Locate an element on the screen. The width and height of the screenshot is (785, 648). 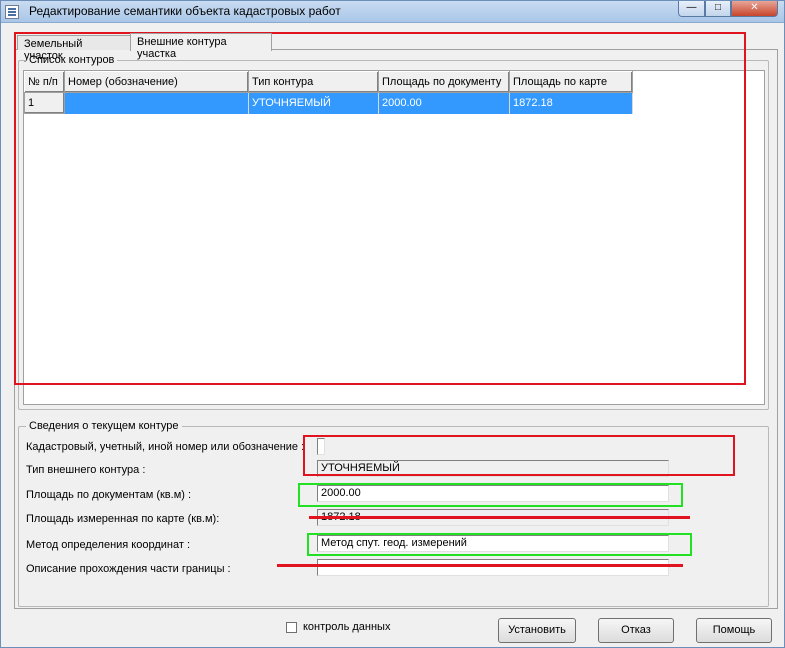
column-header: № п/п is located at coordinates (44, 82).